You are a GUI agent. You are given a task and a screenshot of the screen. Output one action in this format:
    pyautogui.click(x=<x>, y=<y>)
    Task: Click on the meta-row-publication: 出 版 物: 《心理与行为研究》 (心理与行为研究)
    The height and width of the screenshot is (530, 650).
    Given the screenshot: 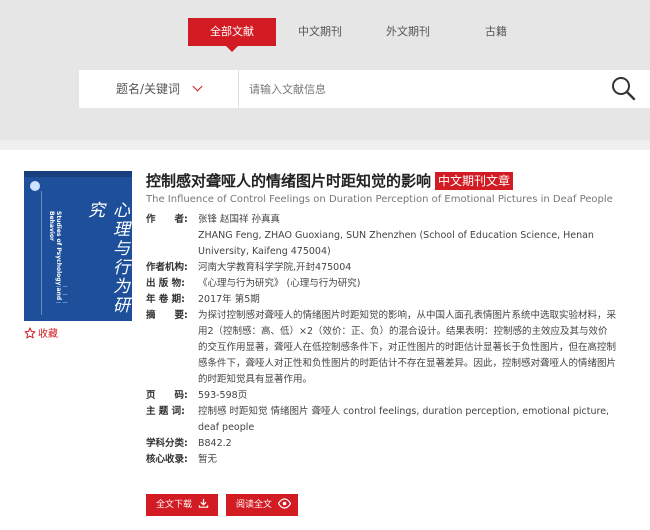 What is the action you would take?
    pyautogui.click(x=381, y=284)
    